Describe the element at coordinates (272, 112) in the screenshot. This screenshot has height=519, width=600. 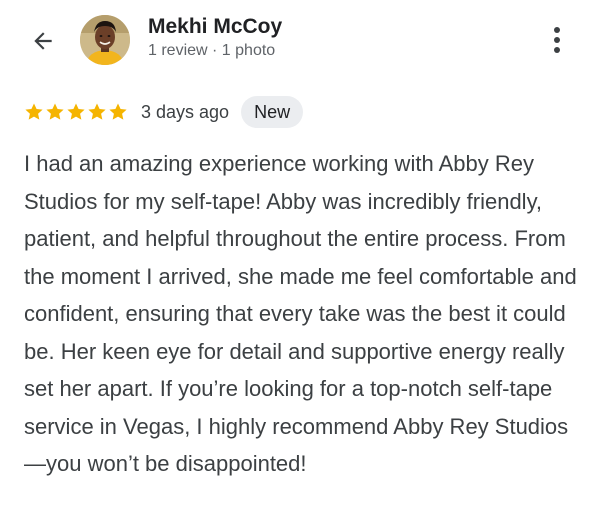
I see `new-badge: New` at that location.